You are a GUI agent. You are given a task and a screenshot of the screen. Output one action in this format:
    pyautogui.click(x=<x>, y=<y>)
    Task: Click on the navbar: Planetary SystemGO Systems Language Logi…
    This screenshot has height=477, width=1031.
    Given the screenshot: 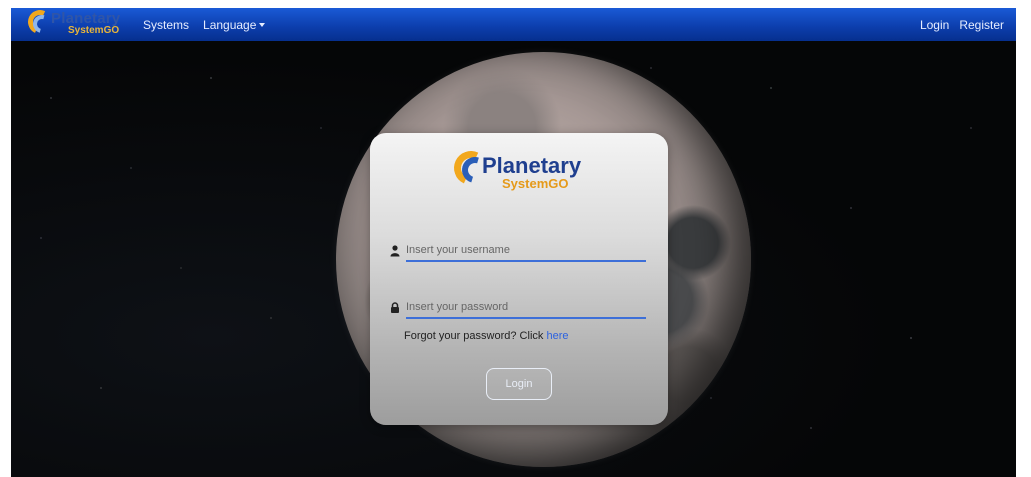 What is the action you would take?
    pyautogui.click(x=513, y=24)
    